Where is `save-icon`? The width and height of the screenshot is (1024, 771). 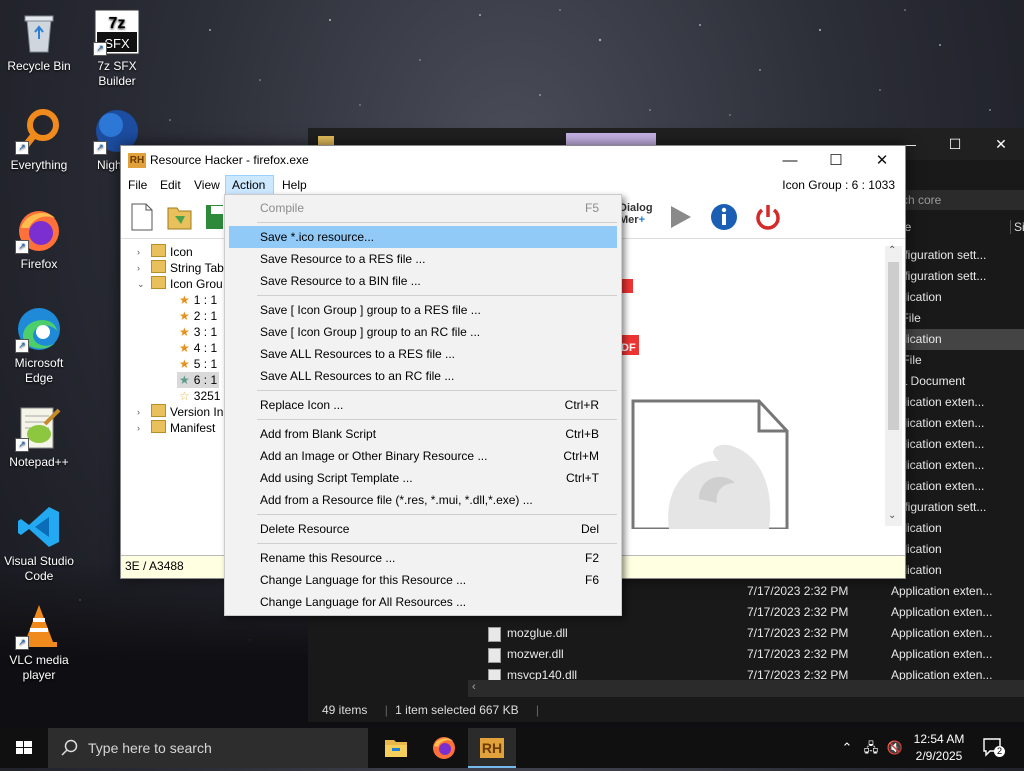
save-icon is located at coordinates (213, 217).